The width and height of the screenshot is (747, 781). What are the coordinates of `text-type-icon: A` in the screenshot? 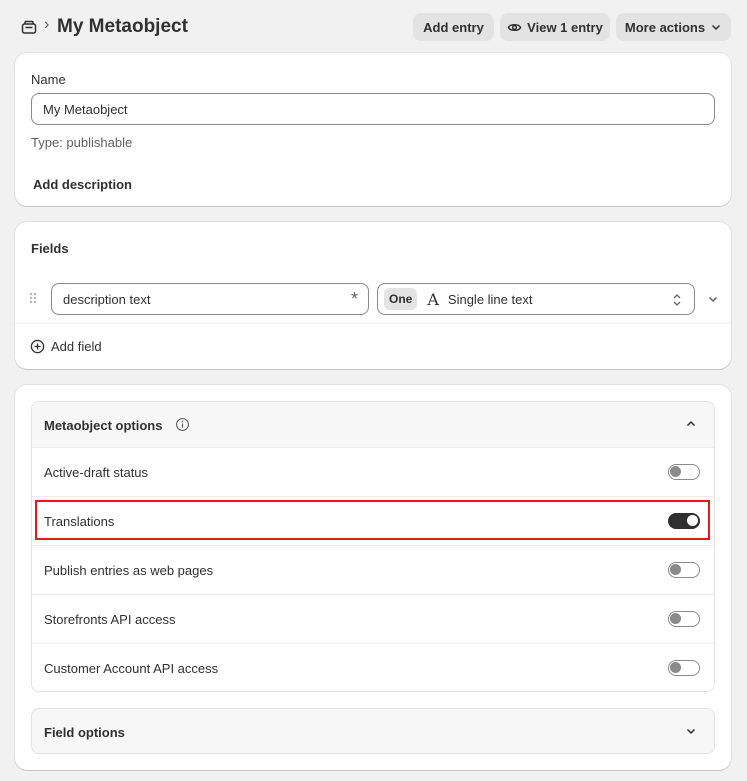 It's located at (433, 299).